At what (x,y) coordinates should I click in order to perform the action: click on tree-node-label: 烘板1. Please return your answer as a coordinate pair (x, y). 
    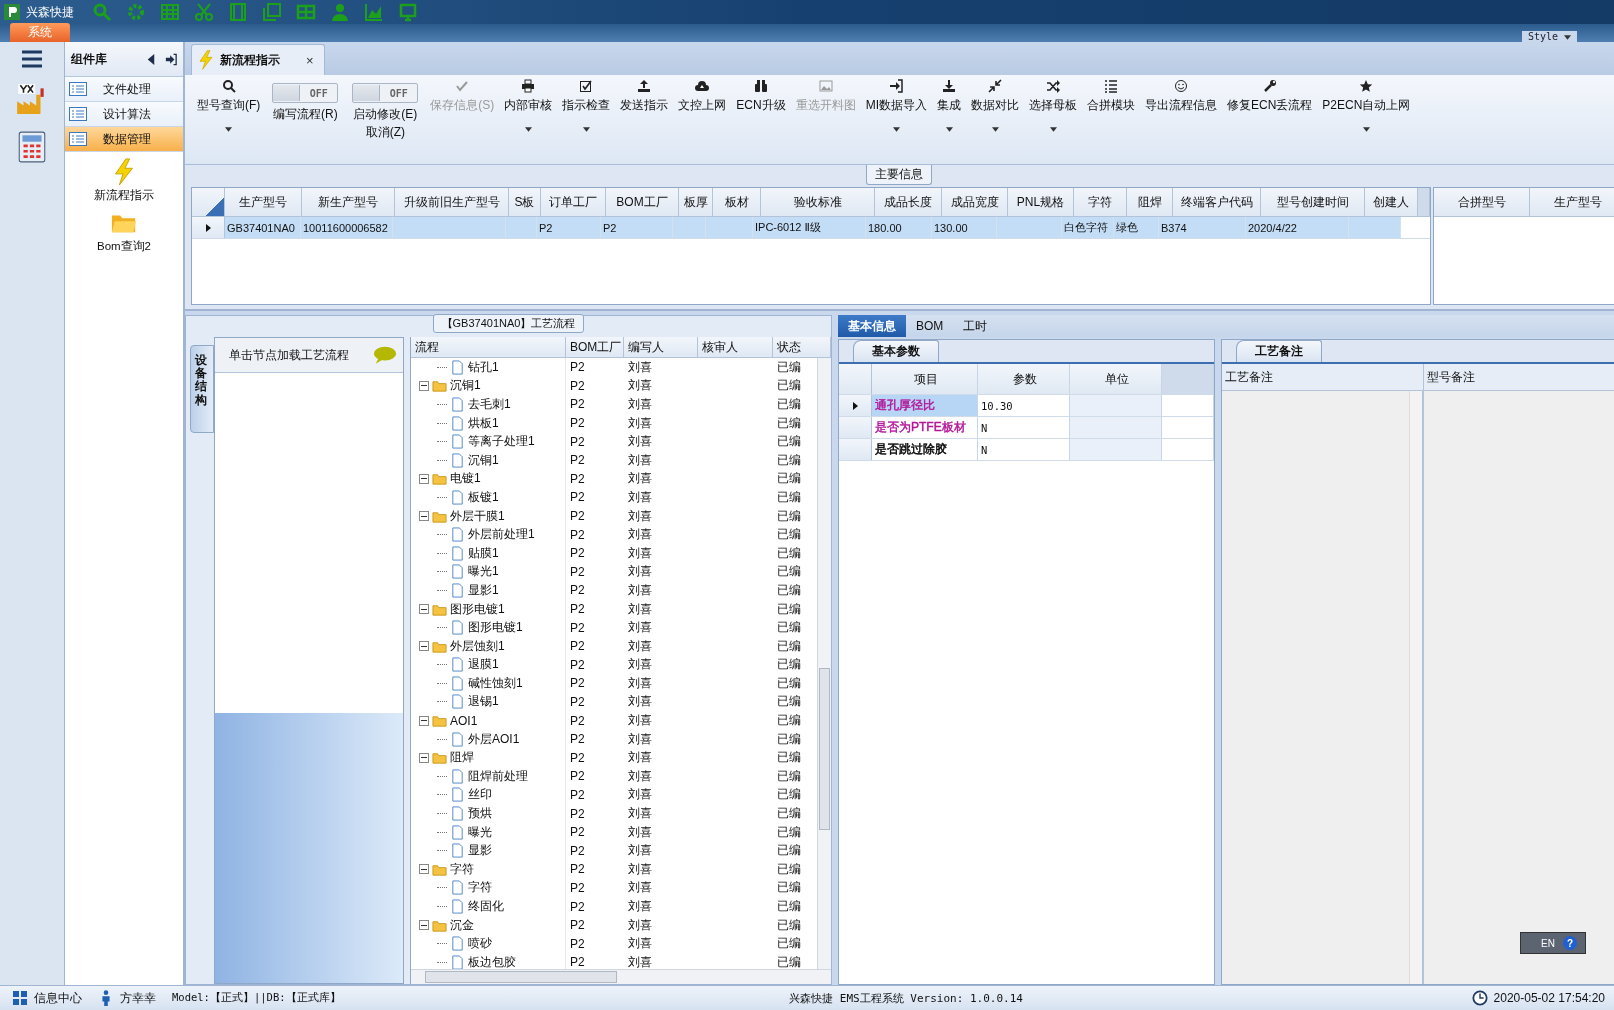
    Looking at the image, I should click on (483, 423).